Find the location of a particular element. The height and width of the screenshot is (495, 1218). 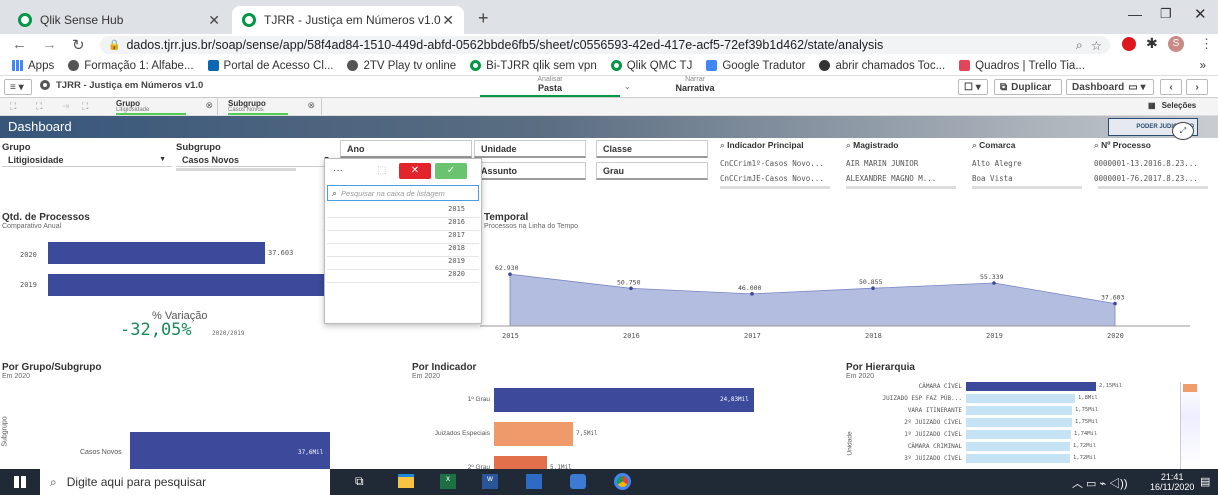

list-item-year: 2020 is located at coordinates (403, 276).